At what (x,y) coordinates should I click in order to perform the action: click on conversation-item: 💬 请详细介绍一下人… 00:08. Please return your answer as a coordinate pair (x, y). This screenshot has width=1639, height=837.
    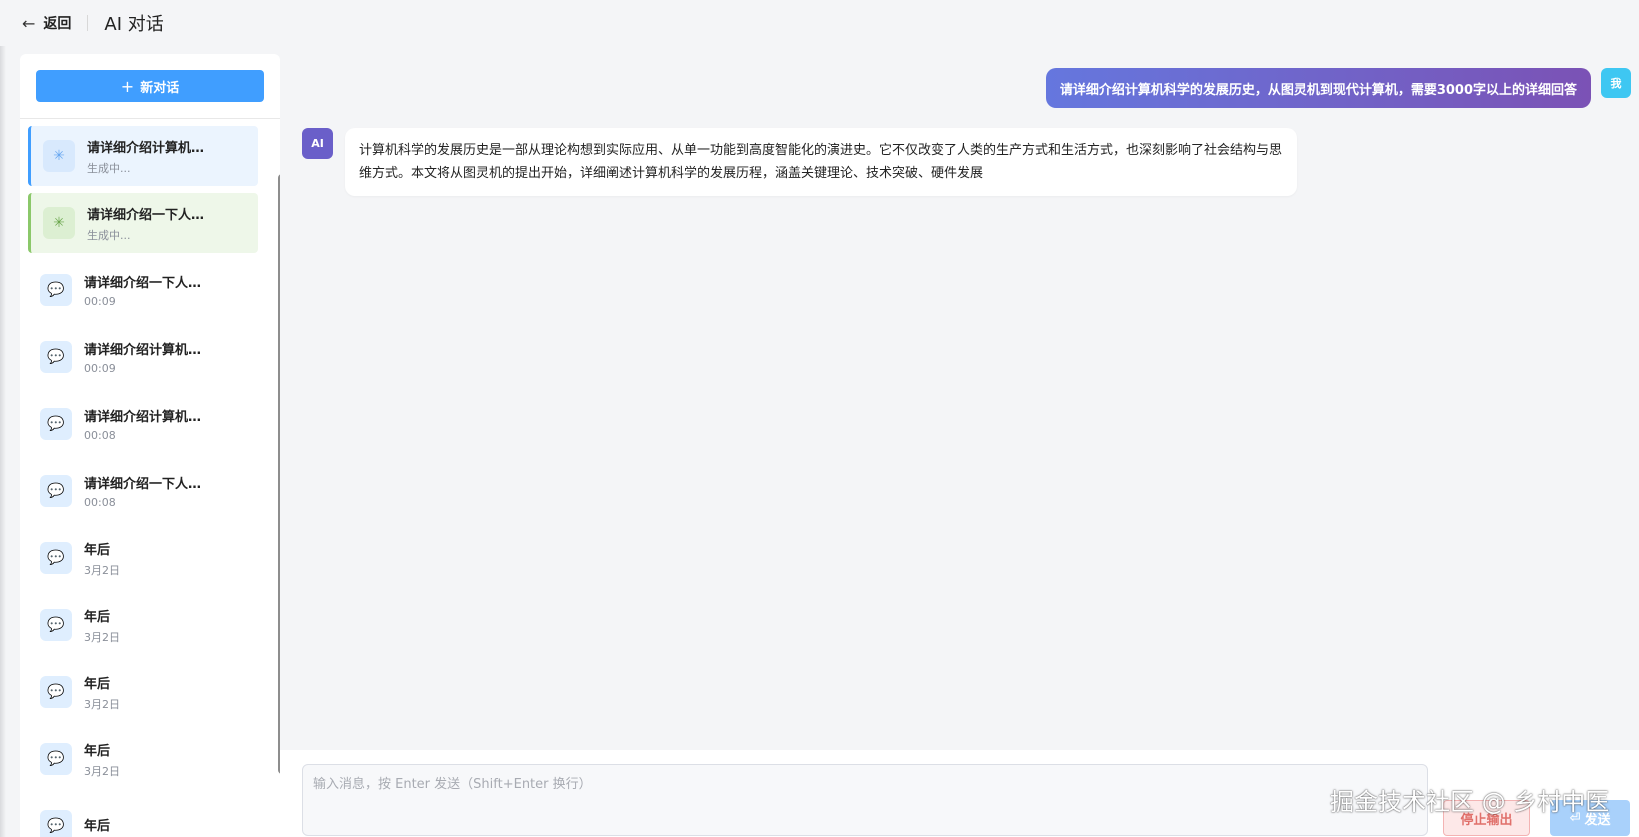
    Looking at the image, I should click on (143, 491).